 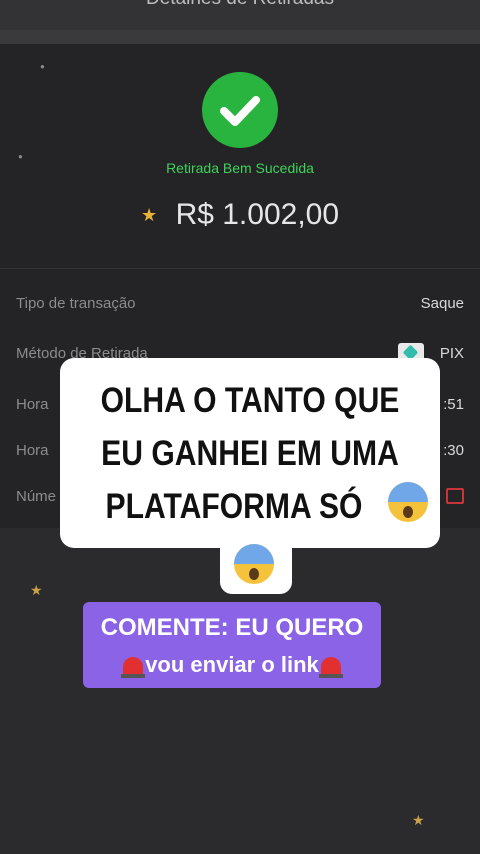 What do you see at coordinates (250, 400) in the screenshot?
I see `caption-line-1: OLHA O TANTO QUE` at bounding box center [250, 400].